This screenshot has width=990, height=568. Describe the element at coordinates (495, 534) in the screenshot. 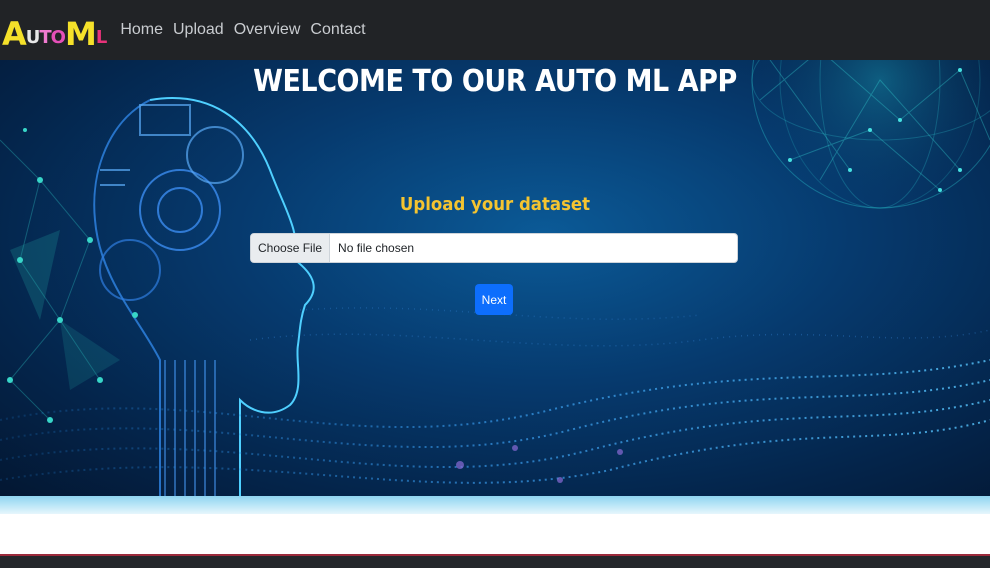

I see `content-spacer` at that location.